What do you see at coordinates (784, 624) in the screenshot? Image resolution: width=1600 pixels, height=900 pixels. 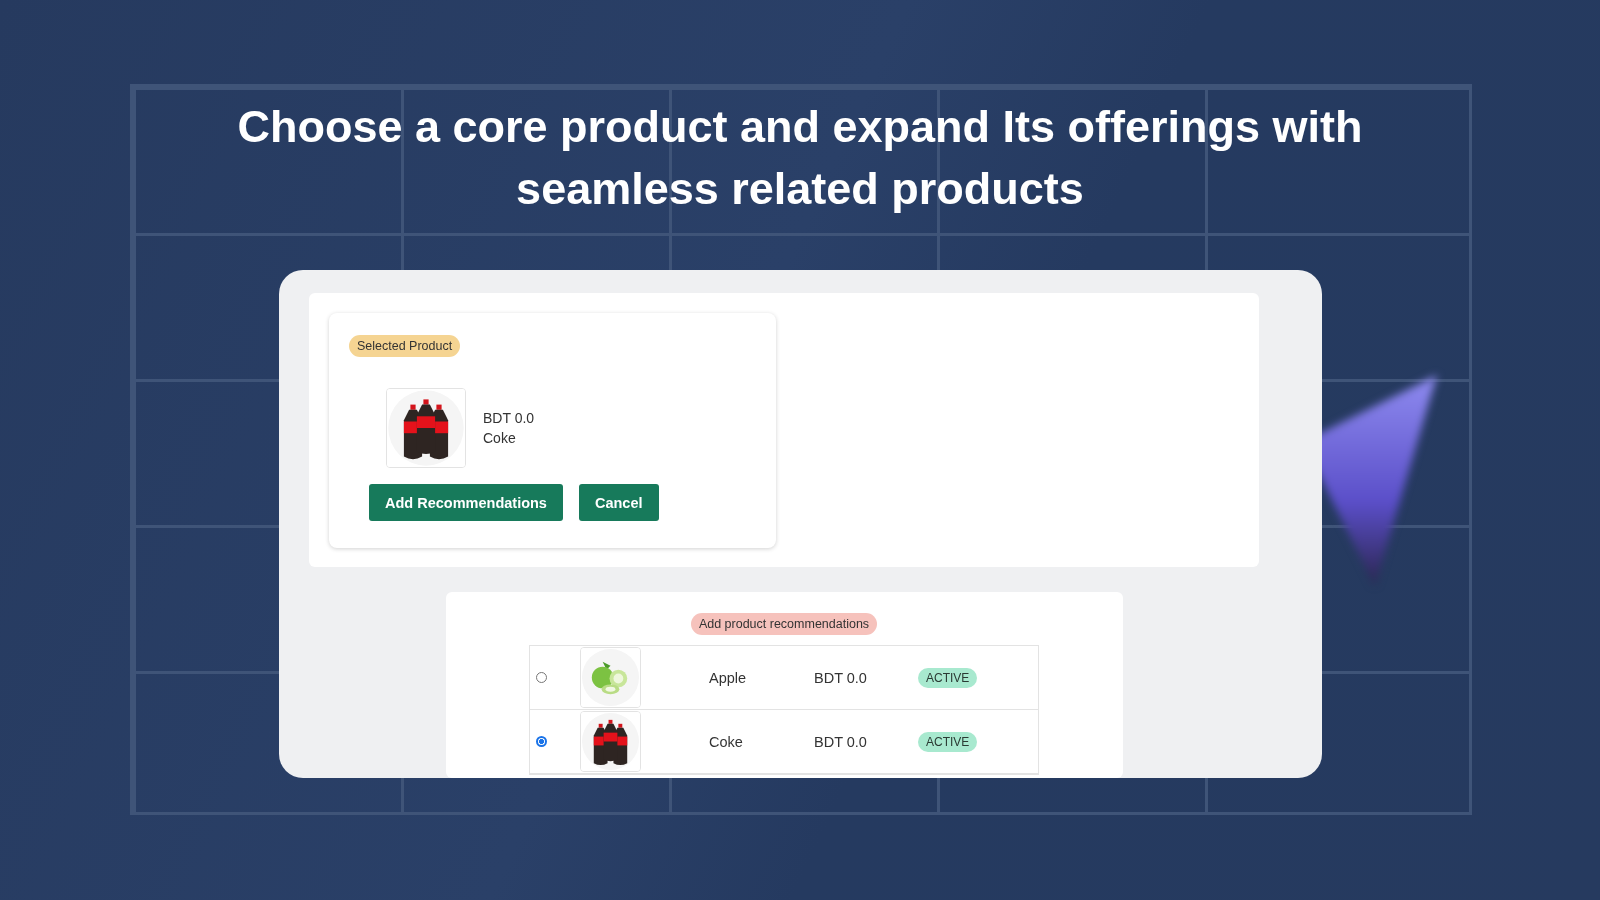 I see `recommendations-badge: Add product recommendations` at bounding box center [784, 624].